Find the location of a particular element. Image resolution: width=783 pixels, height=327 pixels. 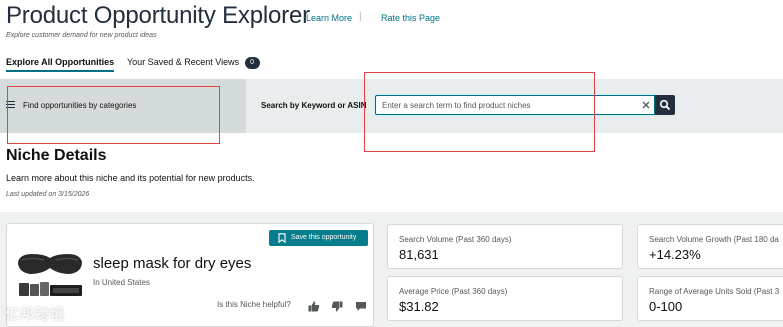

tab-explore-all-opportunities: Explore All Opportunities is located at coordinates (60, 64).